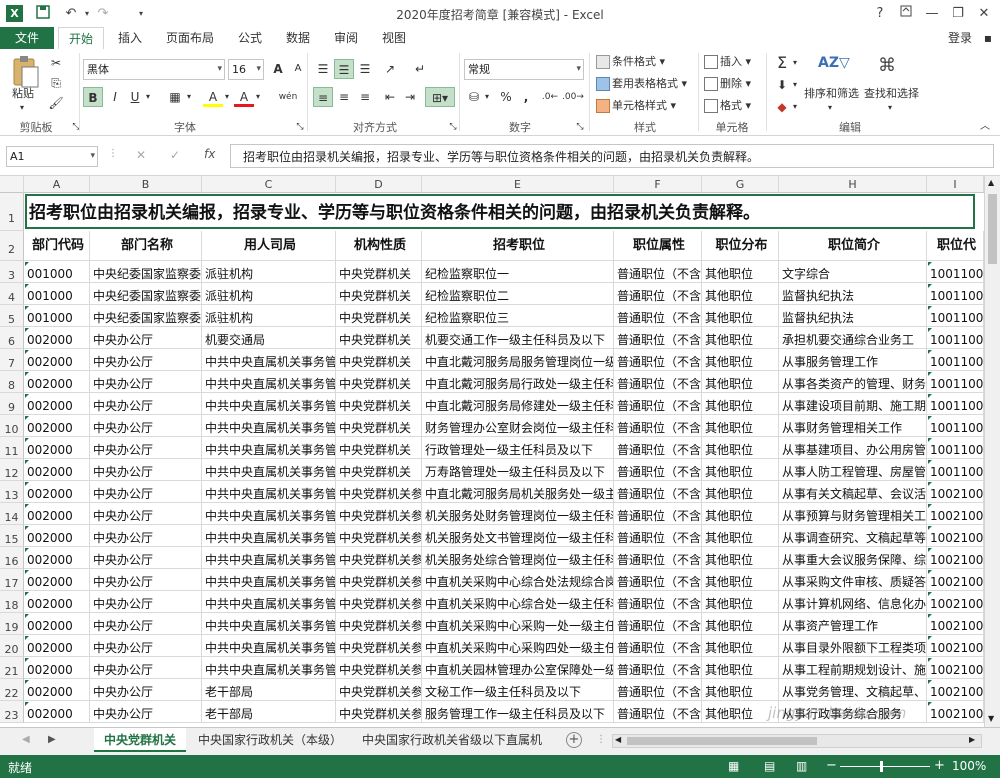 The image size is (1000, 778). Describe the element at coordinates (992, 229) in the screenshot. I see `scroll-thumb` at that location.